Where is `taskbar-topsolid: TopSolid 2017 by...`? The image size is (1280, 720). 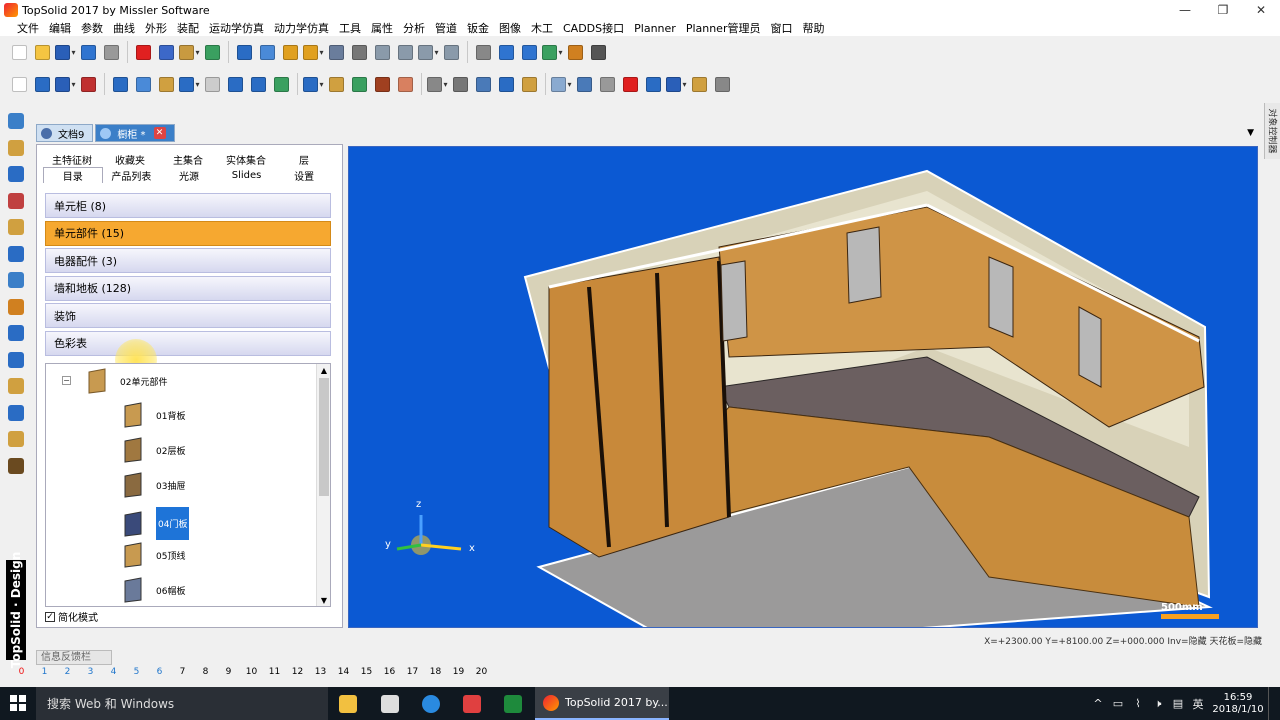
taskbar-topsolid: TopSolid 2017 by... is located at coordinates (602, 703).